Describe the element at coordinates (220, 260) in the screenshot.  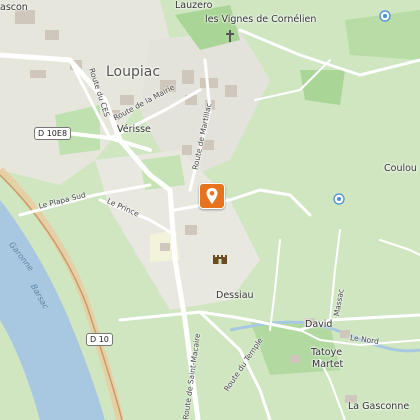
I see `castle-icon` at that location.